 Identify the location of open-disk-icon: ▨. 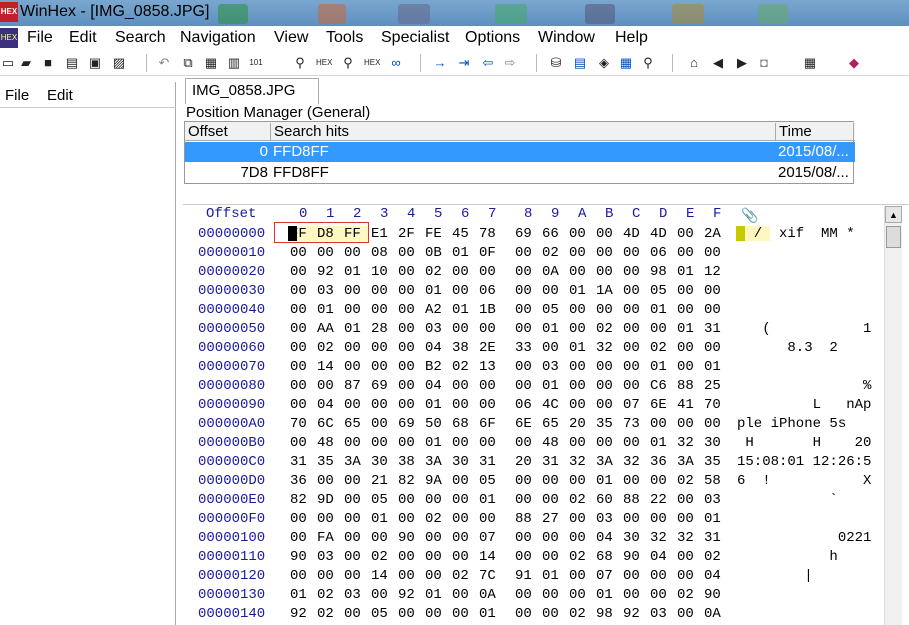
(119, 62).